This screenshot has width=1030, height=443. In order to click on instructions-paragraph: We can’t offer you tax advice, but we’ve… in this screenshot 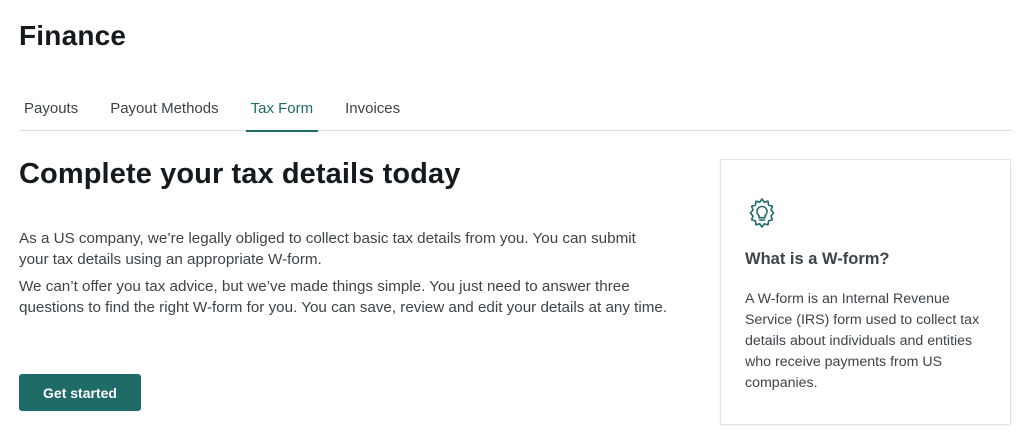, I will do `click(343, 297)`.